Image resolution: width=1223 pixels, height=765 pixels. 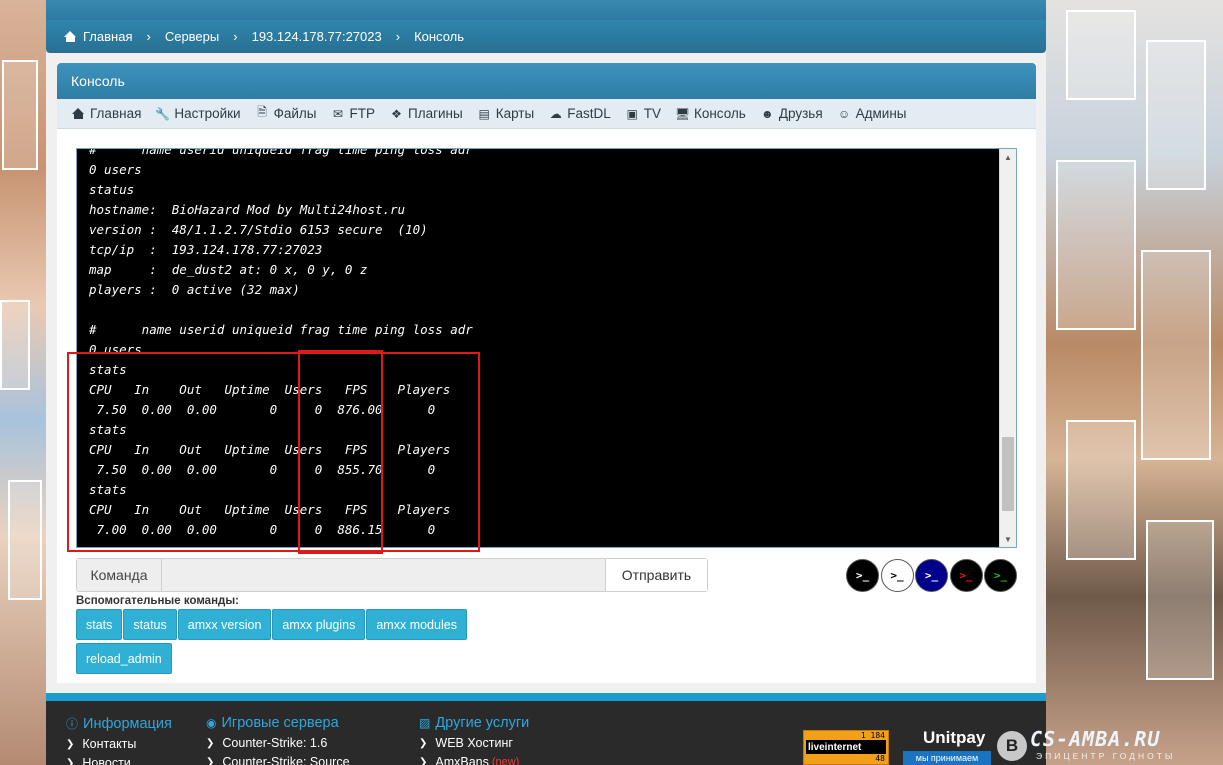 I want to click on nav-item-console: 🖥 Консоль, so click(x=710, y=113).